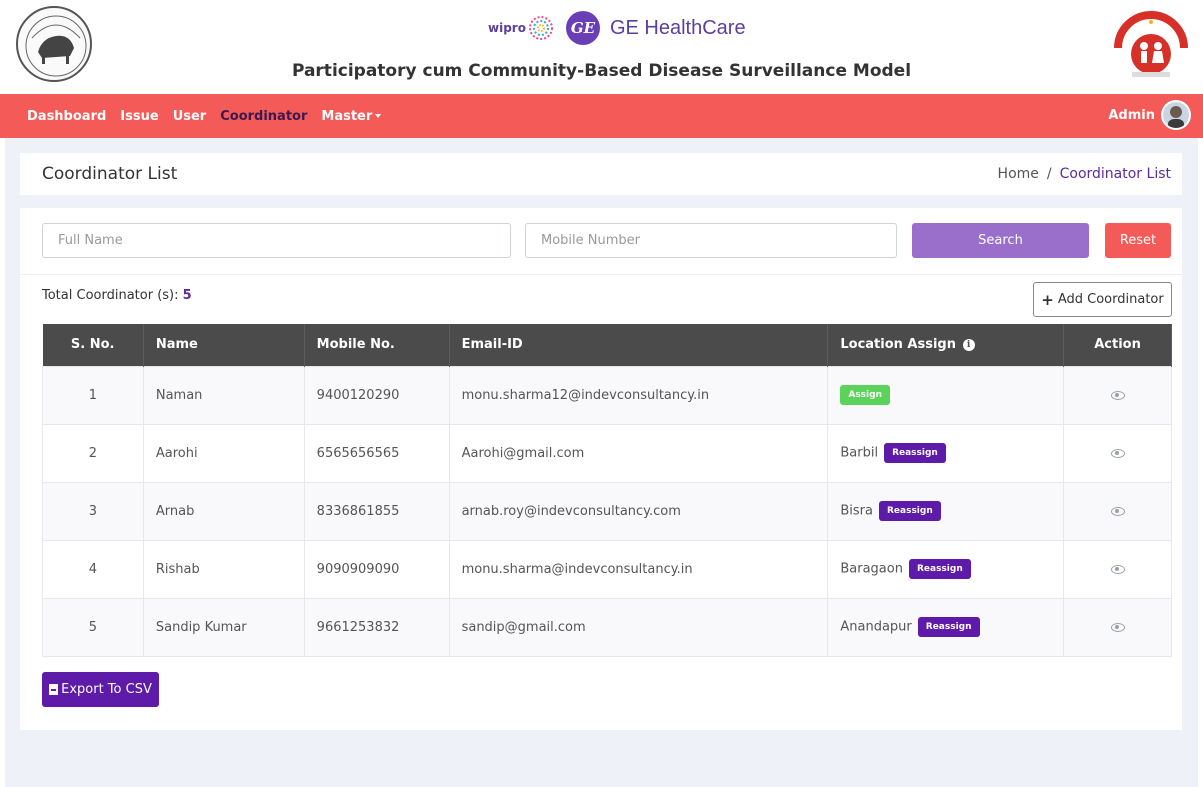  What do you see at coordinates (376, 511) in the screenshot?
I see `cell-mobile: 8336861855` at bounding box center [376, 511].